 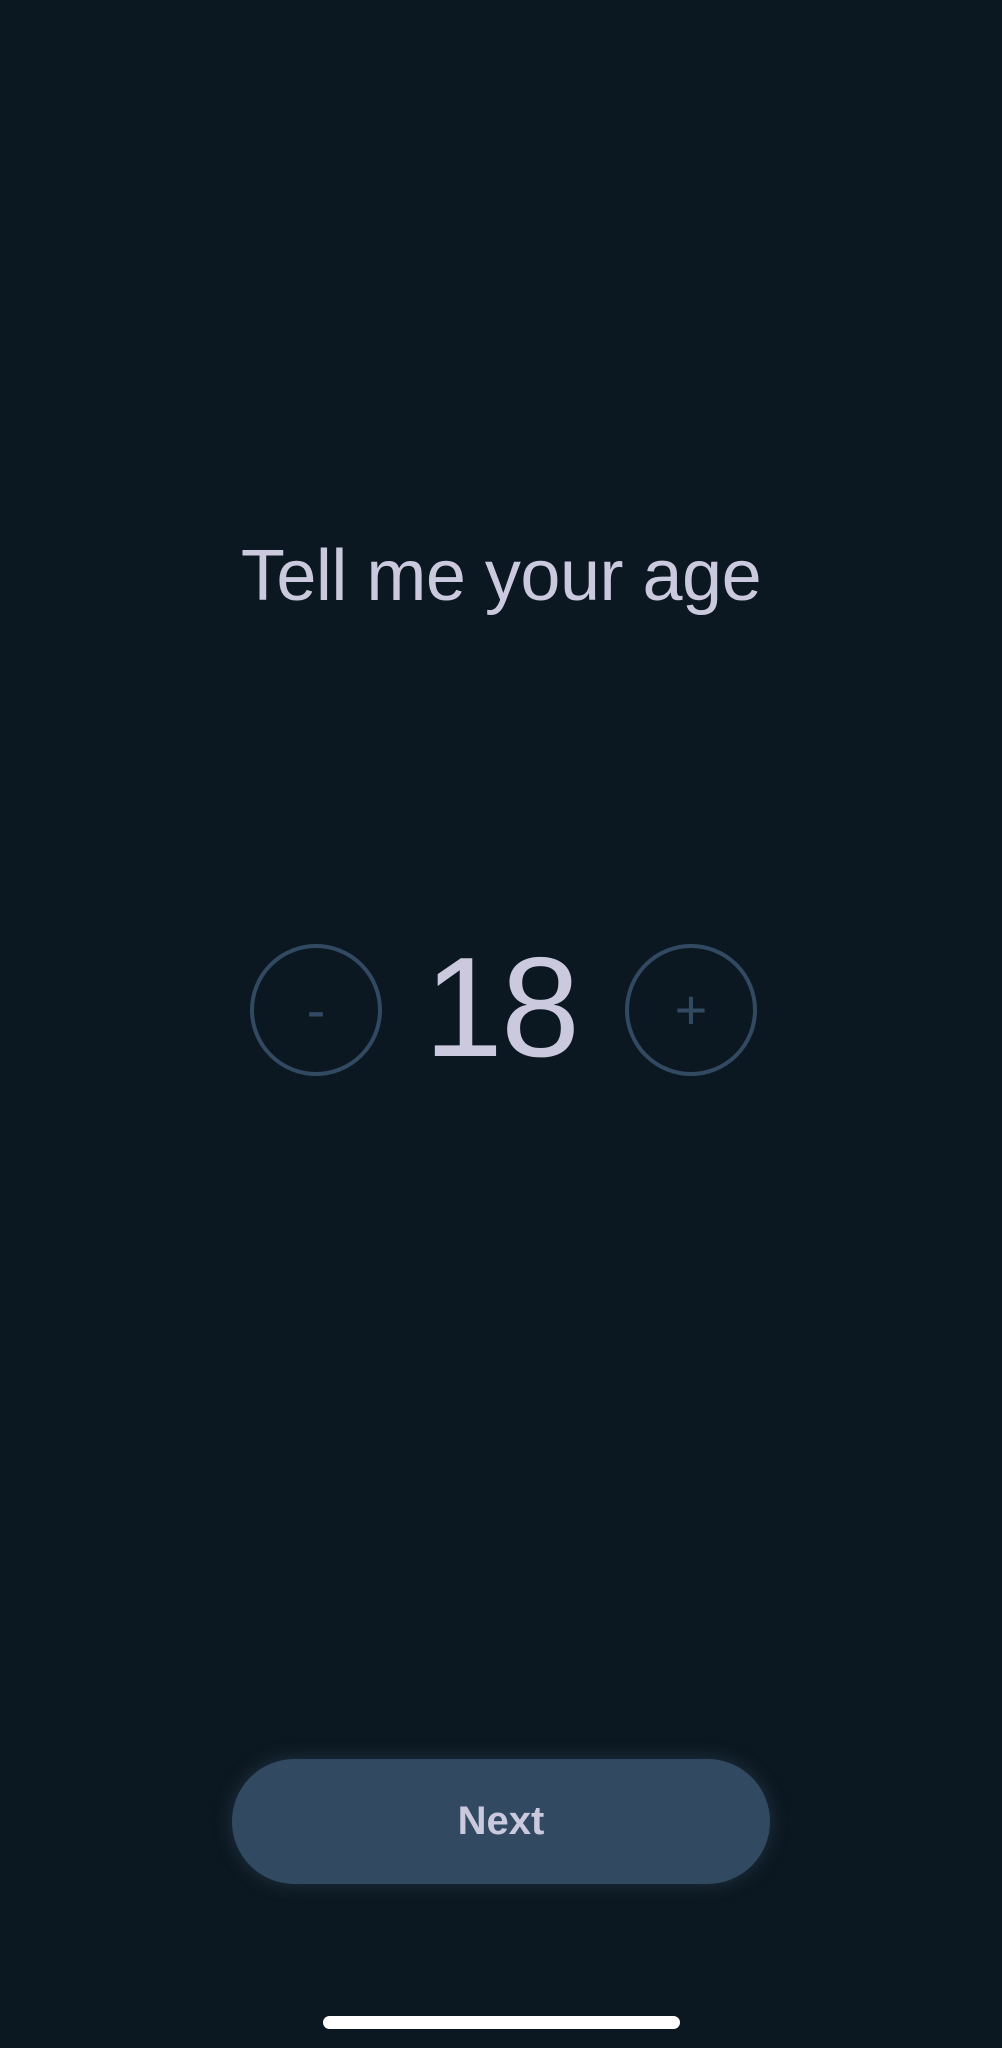 I want to click on plus-icon: +, so click(x=691, y=1009).